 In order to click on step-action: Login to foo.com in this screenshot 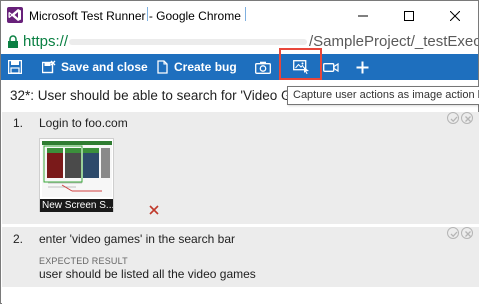, I will do `click(83, 123)`.